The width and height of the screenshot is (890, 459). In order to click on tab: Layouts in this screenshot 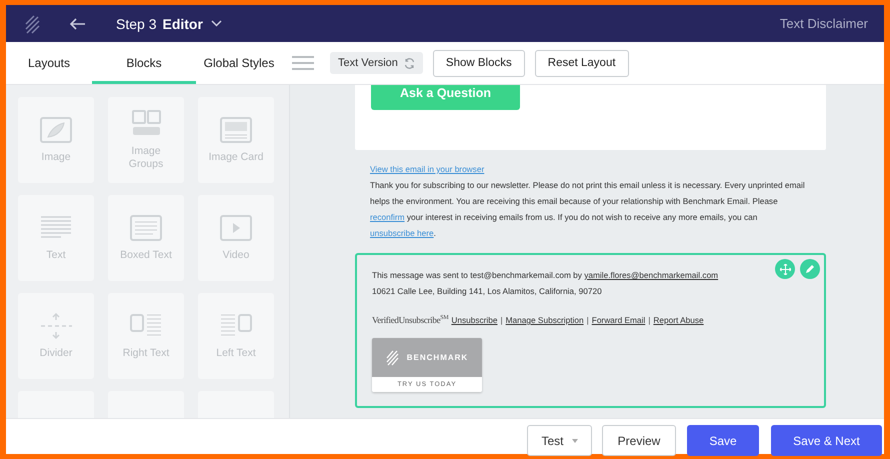, I will do `click(49, 63)`.